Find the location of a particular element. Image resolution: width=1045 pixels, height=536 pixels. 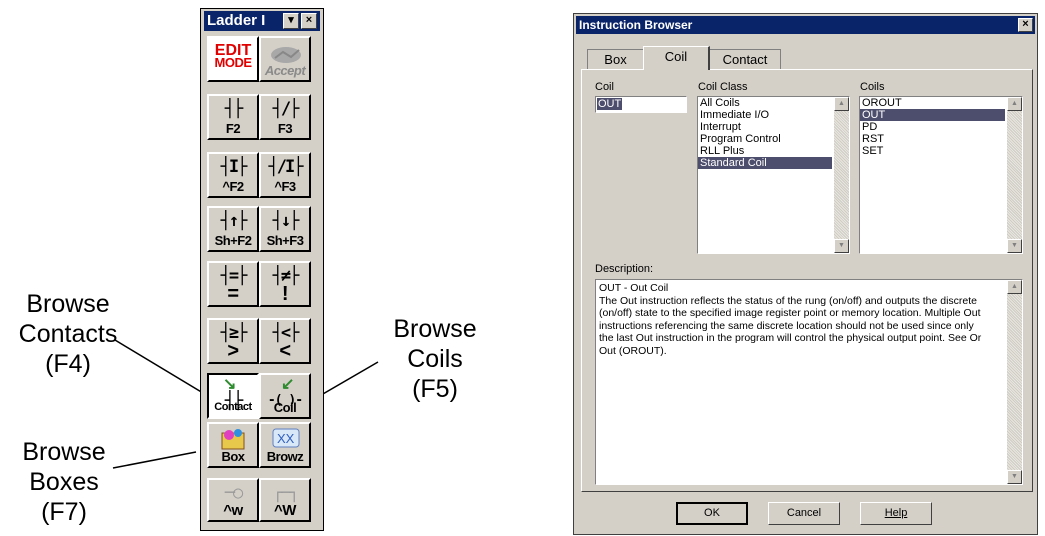

greater-equal-compare-button: ┤≥├ > is located at coordinates (233, 341).